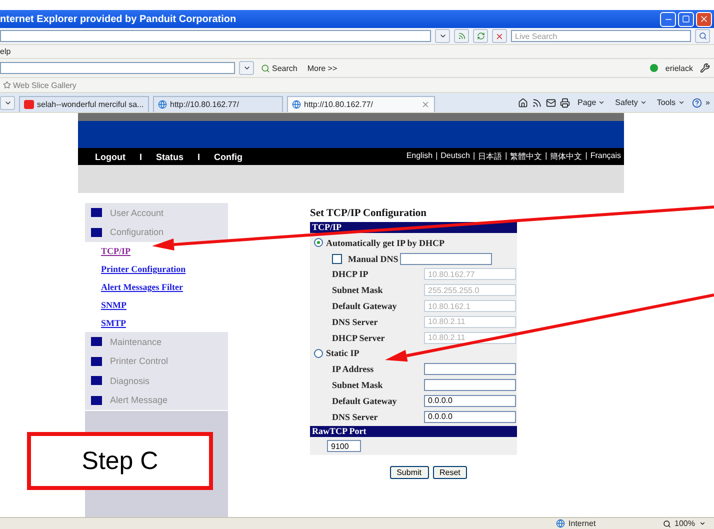 The width and height of the screenshot is (714, 529). I want to click on print-icon, so click(565, 103).